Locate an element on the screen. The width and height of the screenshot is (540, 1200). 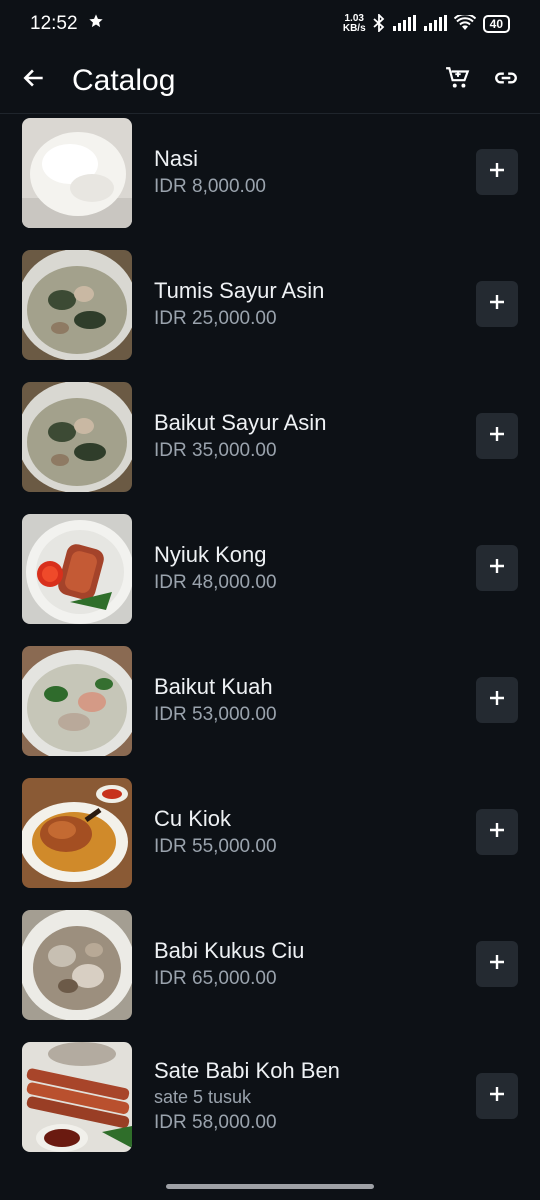
item-name: Babi Kukus Ciu is located at coordinates (229, 950).